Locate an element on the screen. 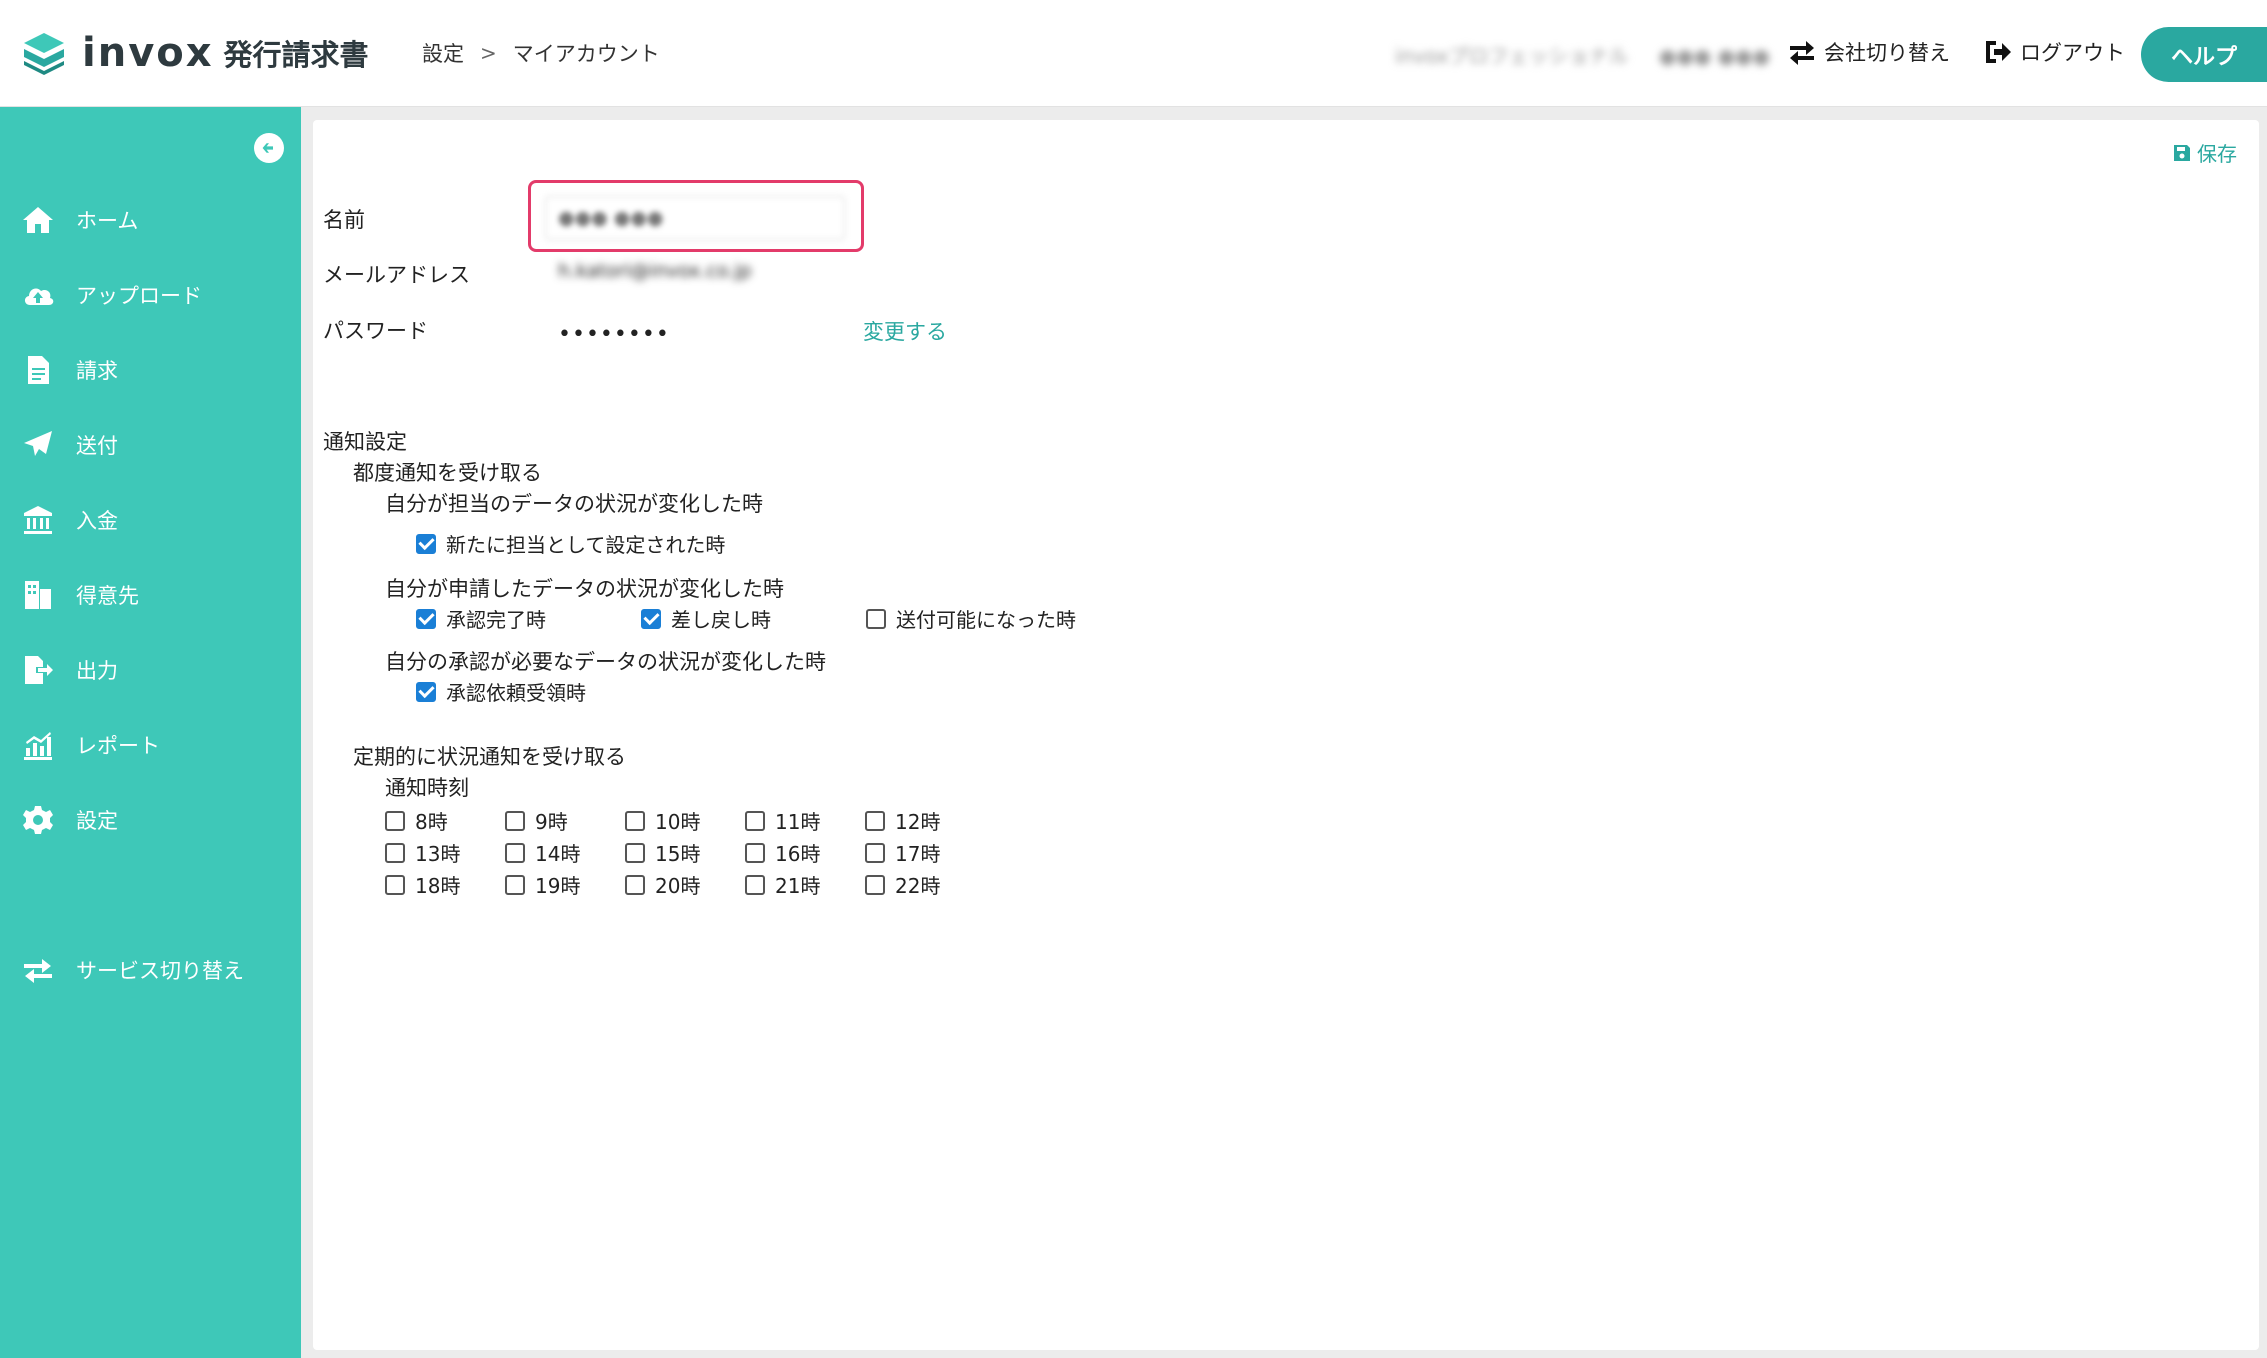 The height and width of the screenshot is (1358, 2267). product-name: 発行請求書 is located at coordinates (296, 55).